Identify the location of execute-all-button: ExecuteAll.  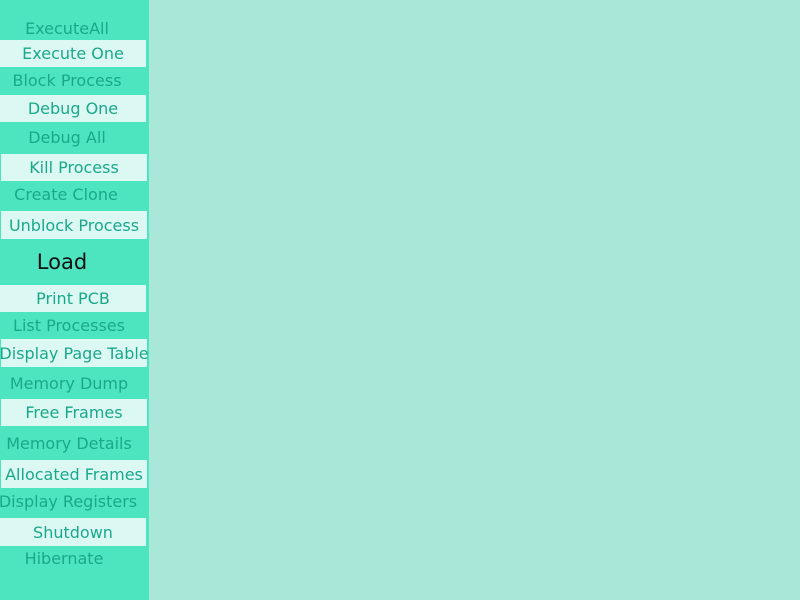
(67, 28).